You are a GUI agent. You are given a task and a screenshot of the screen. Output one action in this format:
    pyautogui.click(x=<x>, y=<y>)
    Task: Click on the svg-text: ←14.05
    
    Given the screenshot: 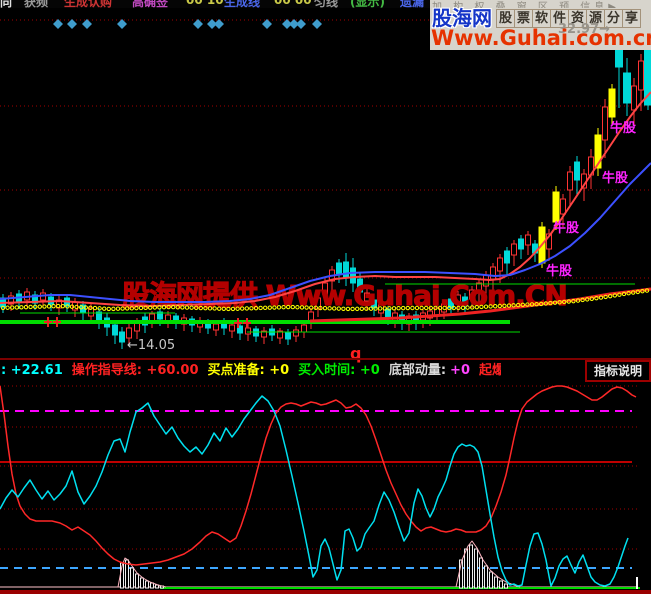 What is the action you would take?
    pyautogui.click(x=151, y=345)
    